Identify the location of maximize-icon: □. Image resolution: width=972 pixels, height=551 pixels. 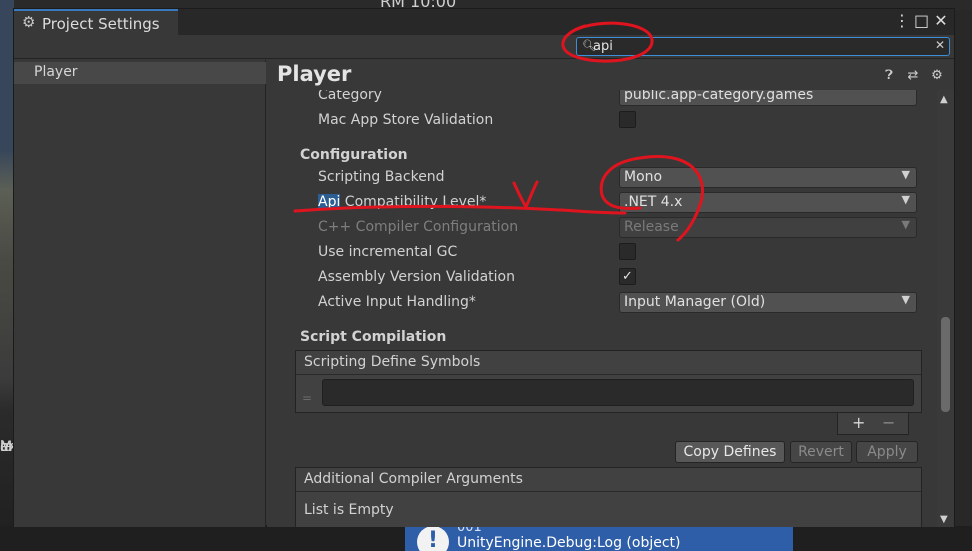
(921, 20).